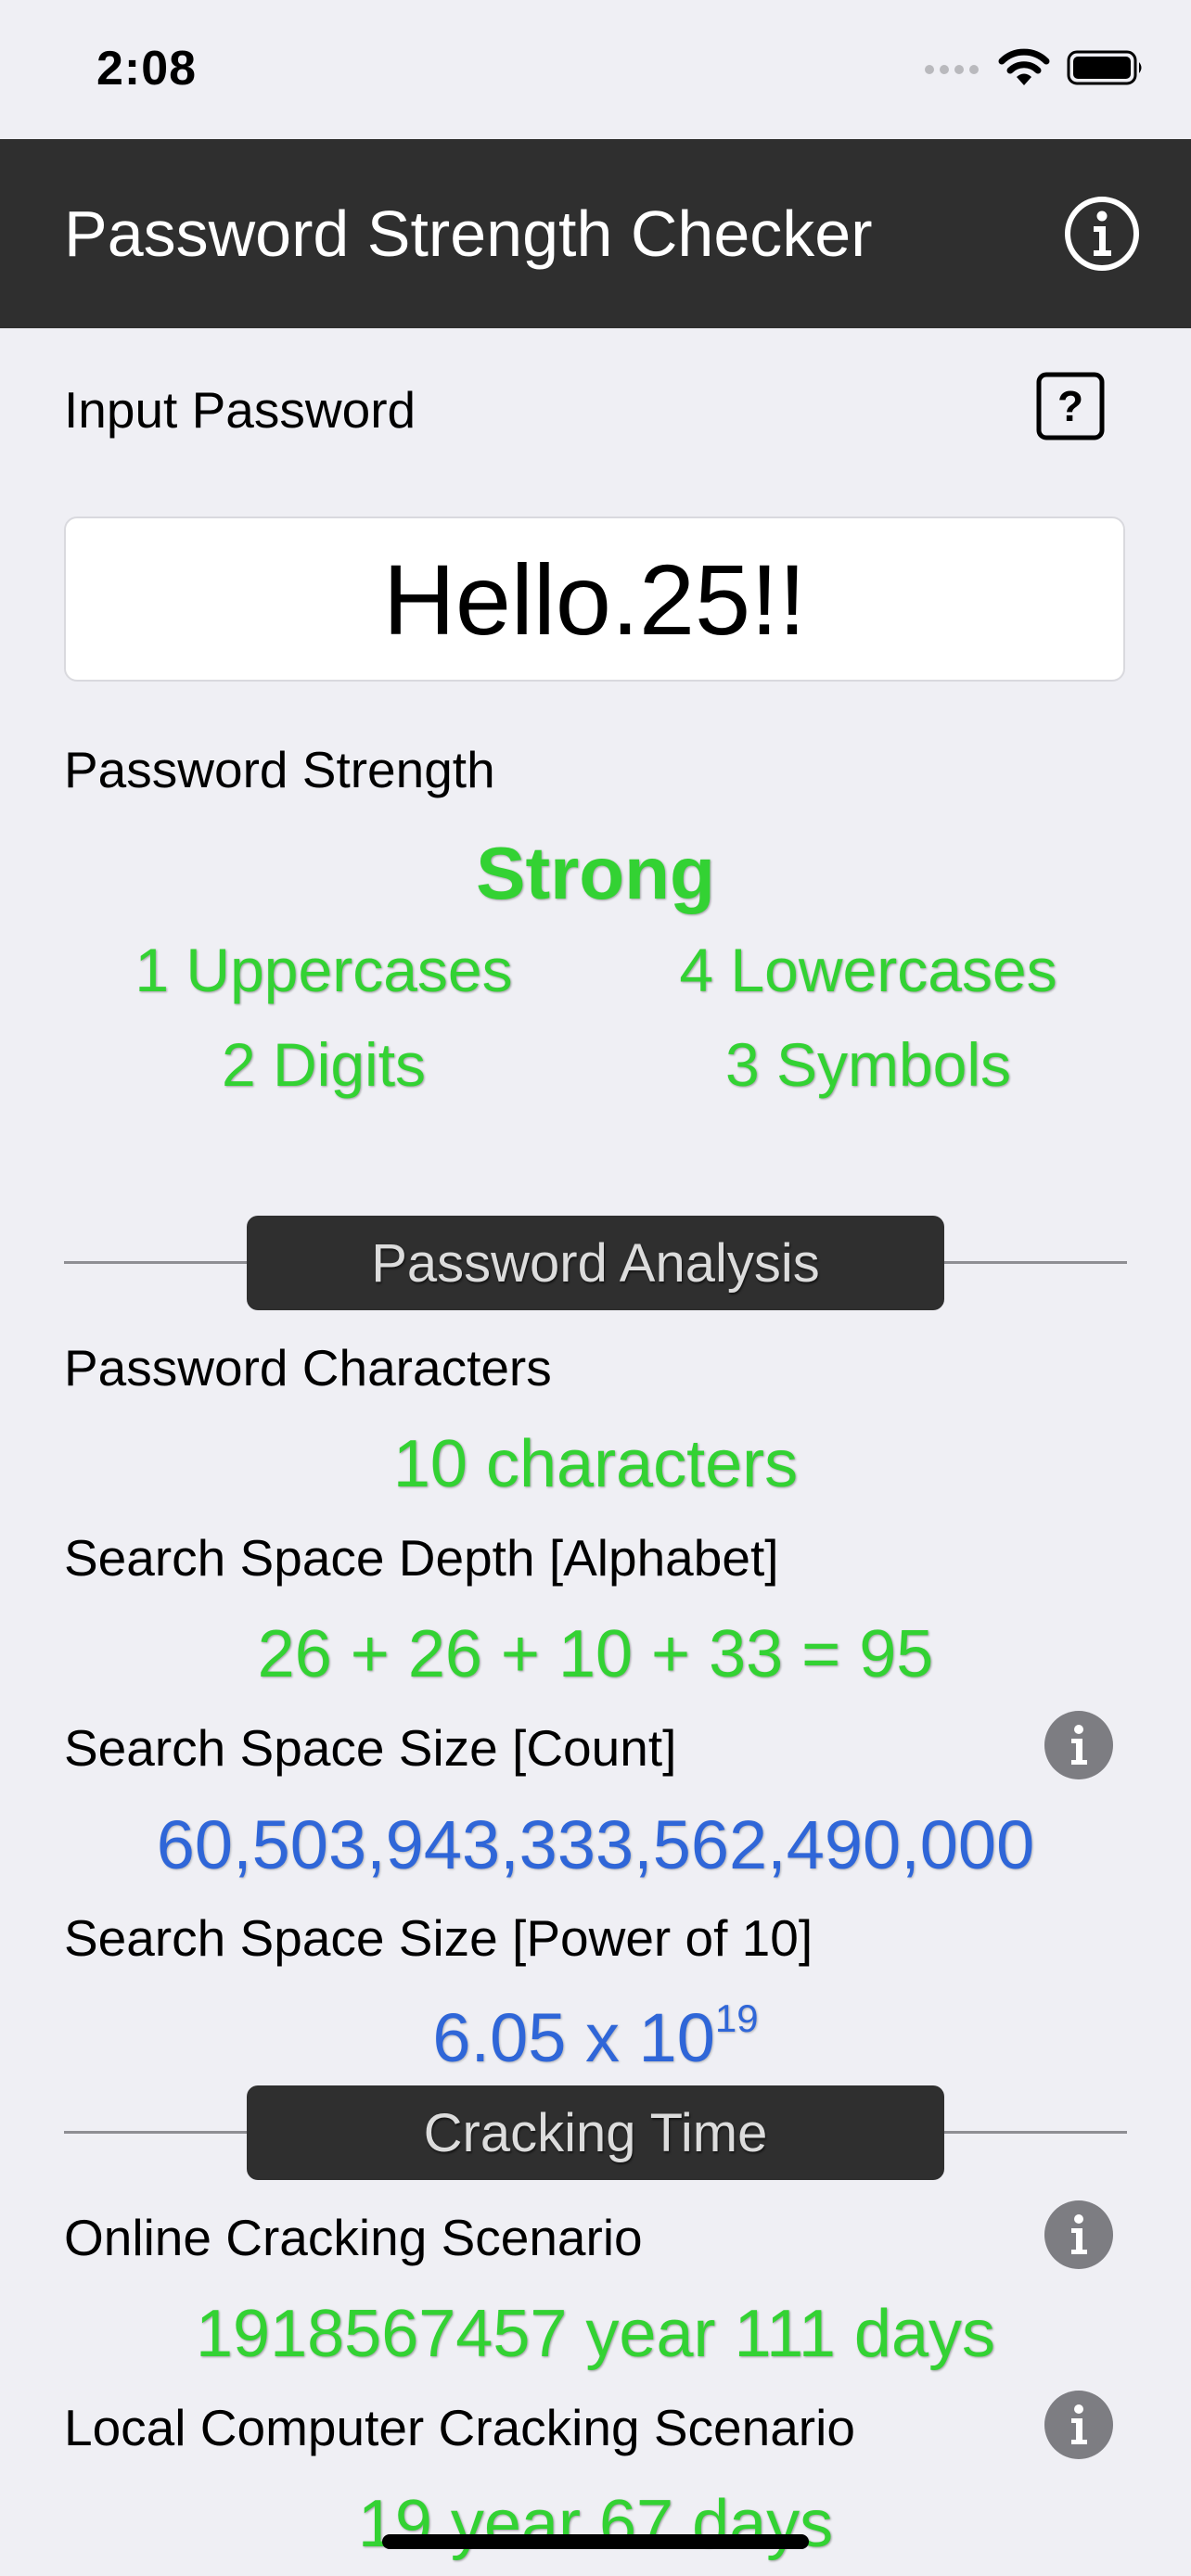 This screenshot has width=1191, height=2576. Describe the element at coordinates (421, 1558) in the screenshot. I see `search-depth-label: Search Space Depth [Alphabet]` at that location.